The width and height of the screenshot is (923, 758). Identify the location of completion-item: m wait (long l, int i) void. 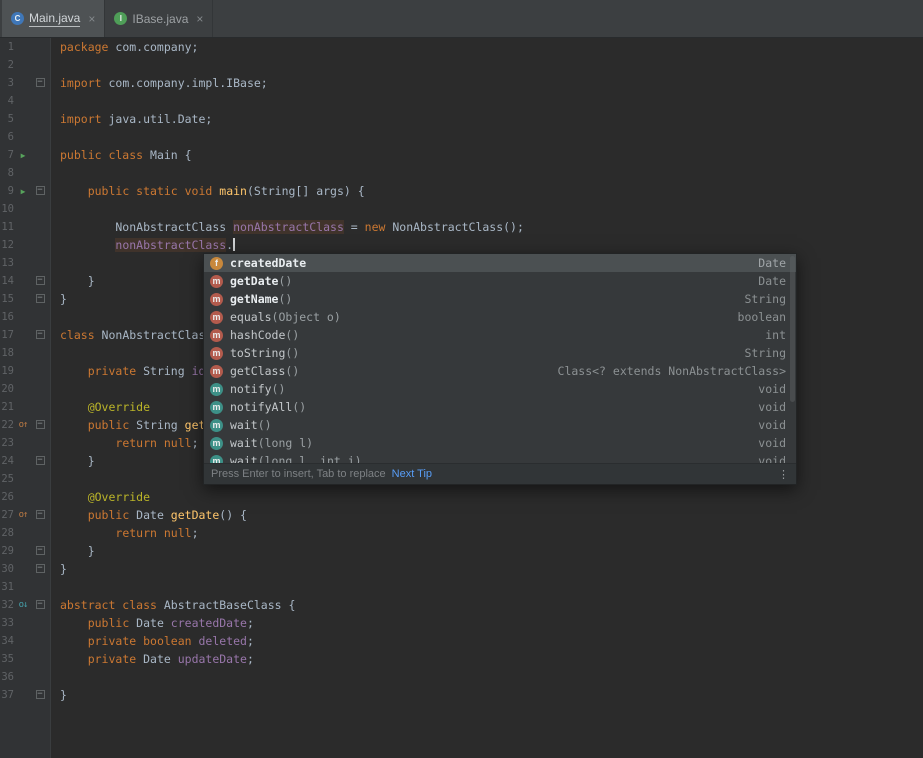
(500, 457).